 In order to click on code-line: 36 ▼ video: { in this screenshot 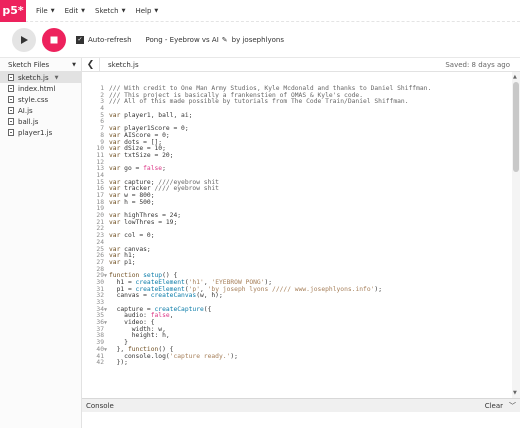, I will do `click(302, 323)`.